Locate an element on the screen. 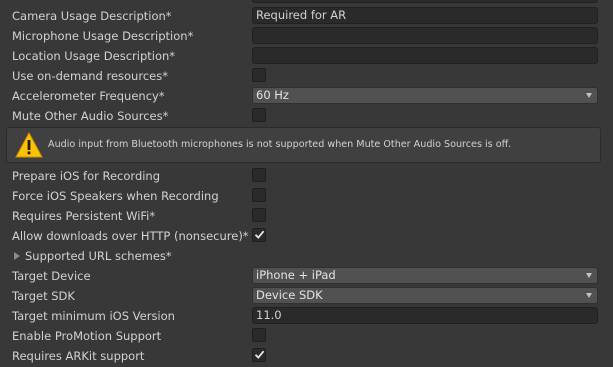 This screenshot has width=613, height=367. target-sdk-value: Device SDK is located at coordinates (289, 295).